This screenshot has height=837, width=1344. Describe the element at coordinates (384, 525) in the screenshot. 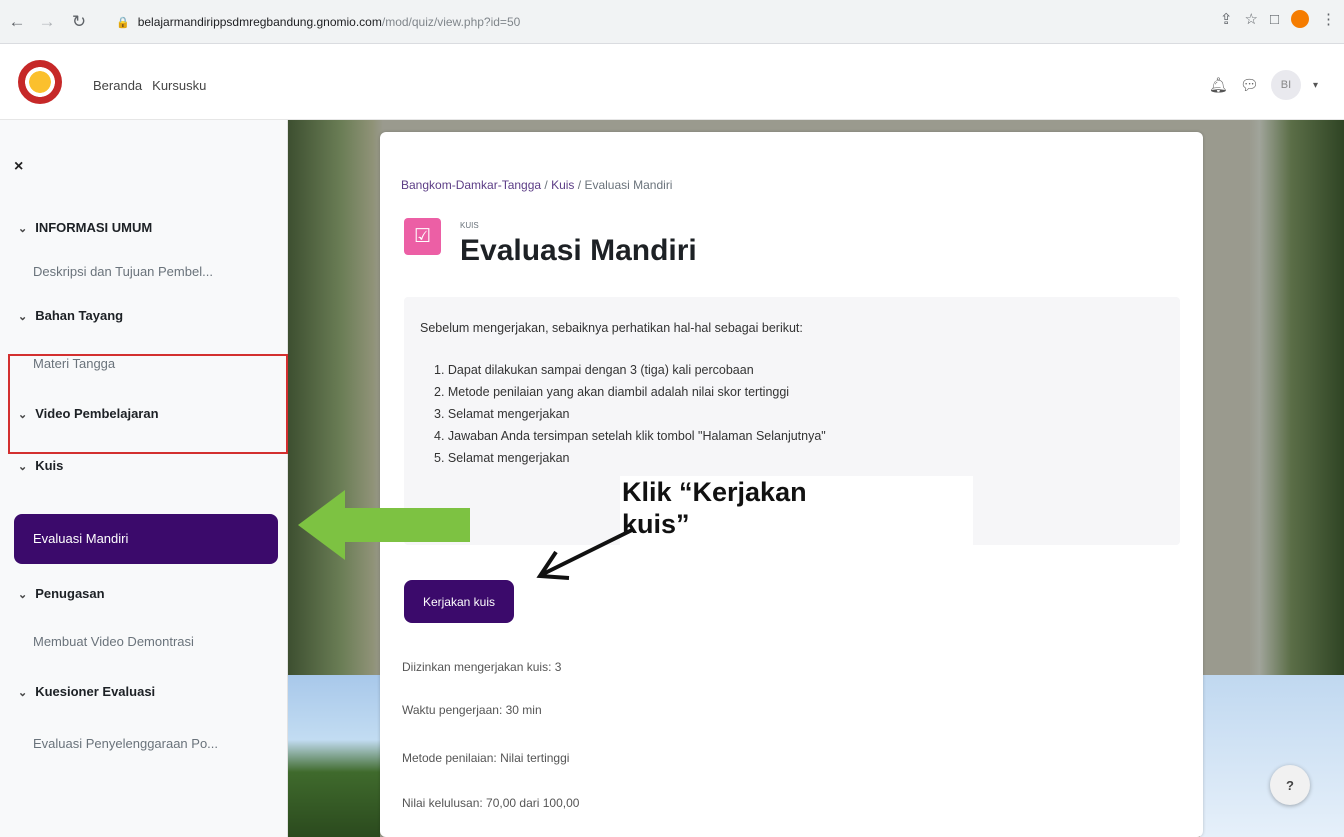

I see `green-arrow` at that location.